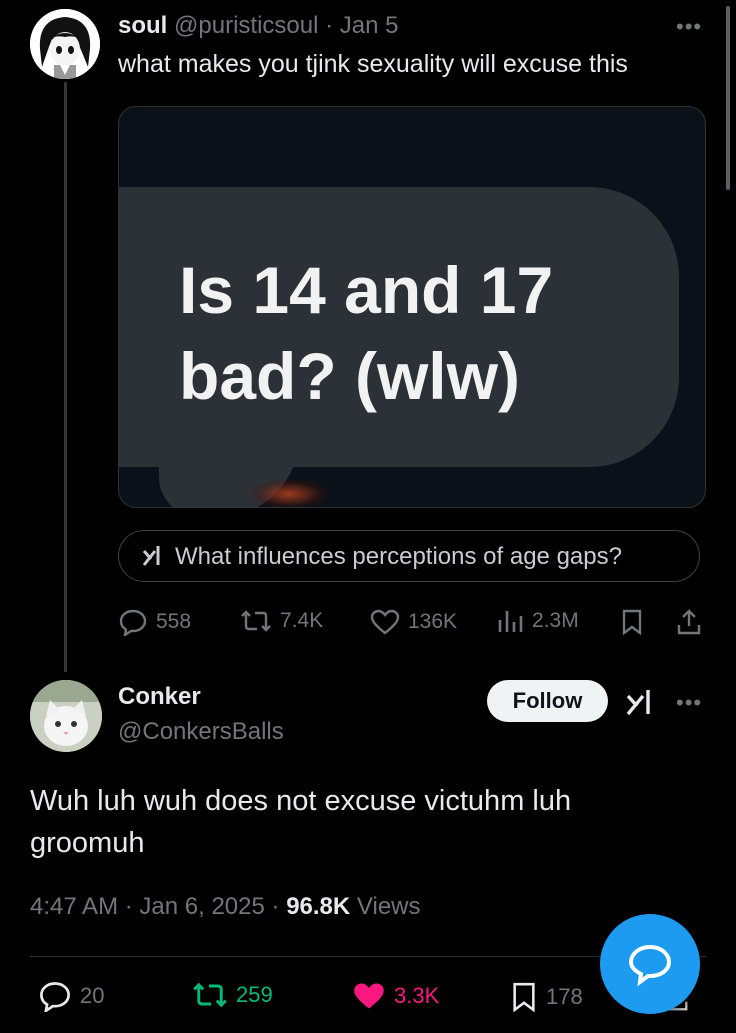 The height and width of the screenshot is (1033, 736). I want to click on like-button: 3.3K, so click(395, 996).